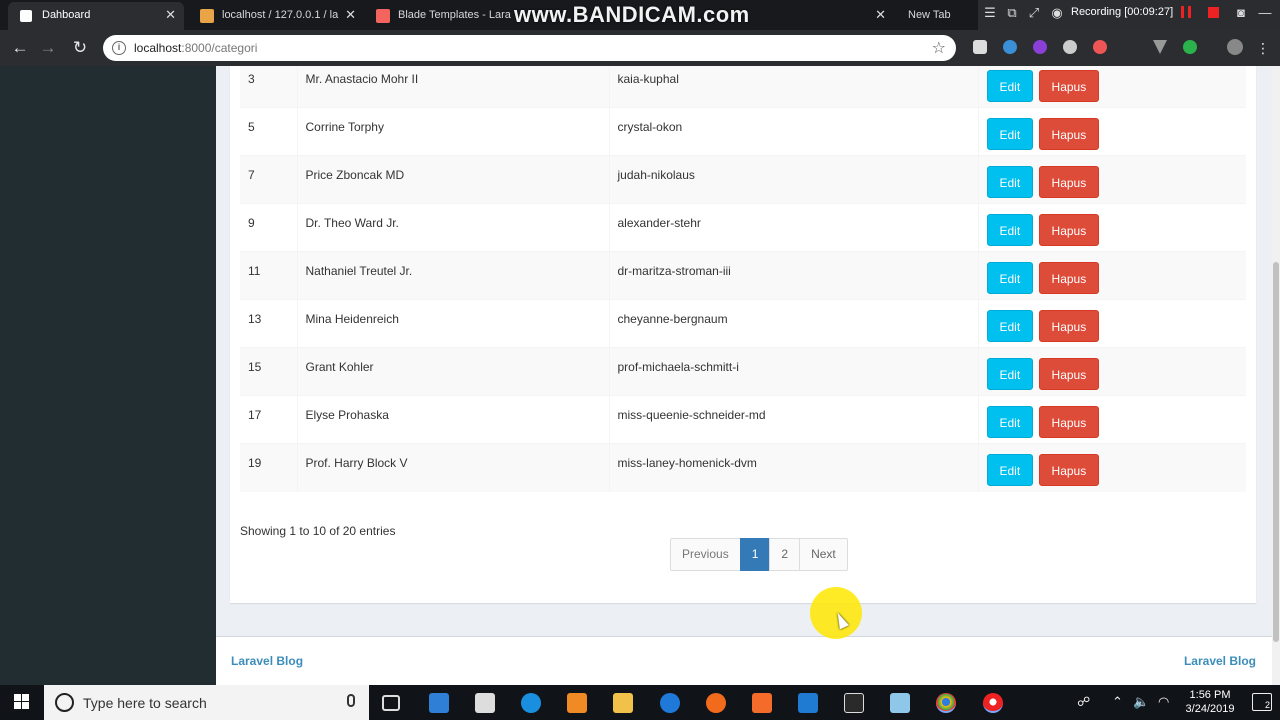 The image size is (1280, 720). Describe the element at coordinates (1276, 452) in the screenshot. I see `scrollbar-thumb` at that location.